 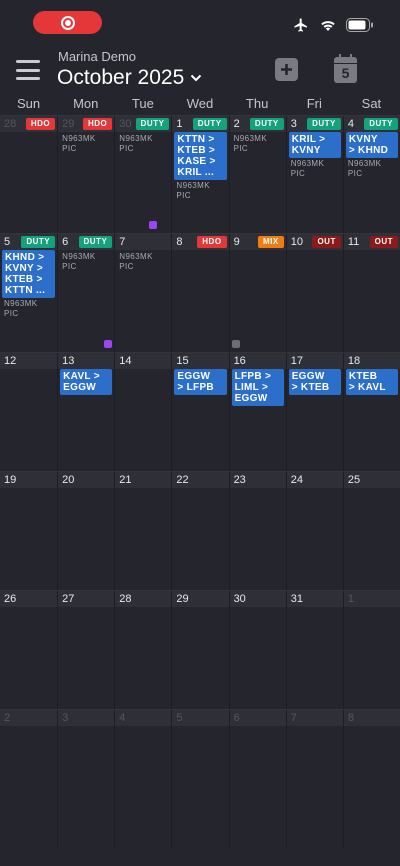 What do you see at coordinates (29, 174) in the screenshot?
I see `day-cell: 28 HDO` at bounding box center [29, 174].